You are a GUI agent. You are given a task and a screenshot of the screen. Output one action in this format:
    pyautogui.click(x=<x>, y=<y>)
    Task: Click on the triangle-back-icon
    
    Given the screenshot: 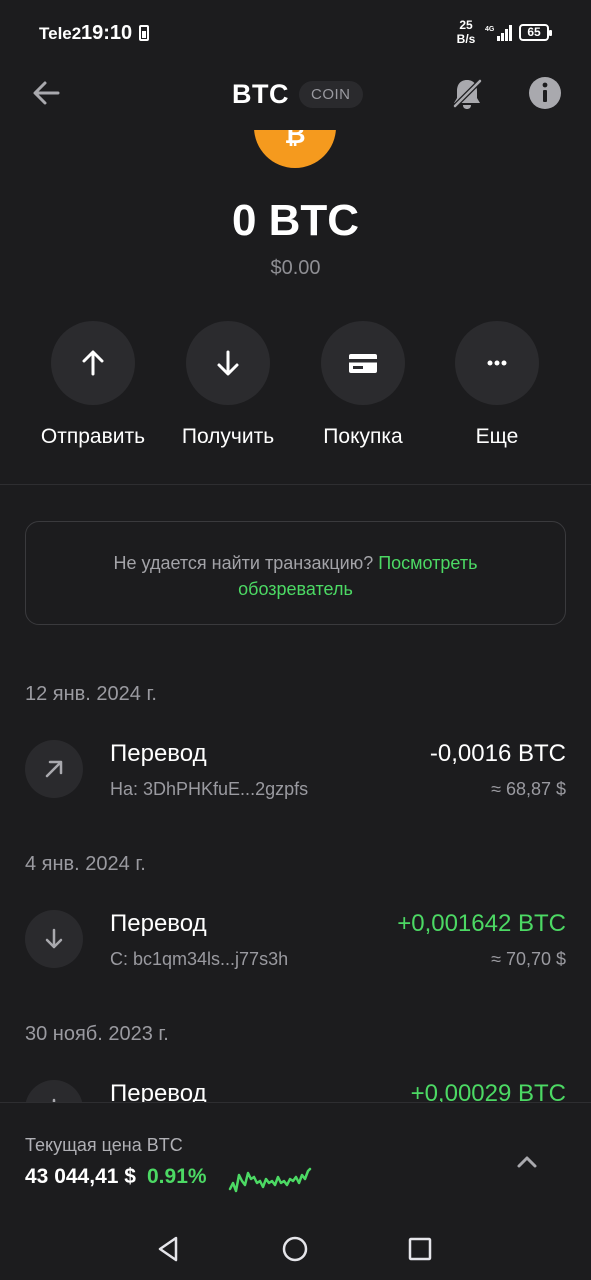 What is the action you would take?
    pyautogui.click(x=168, y=1249)
    